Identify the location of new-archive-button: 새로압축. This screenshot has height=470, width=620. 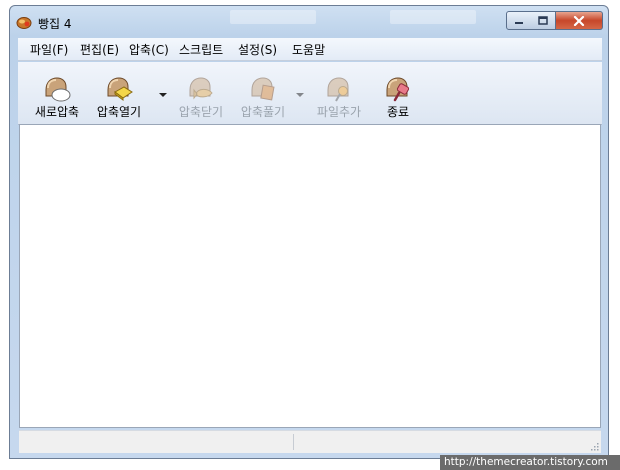
(57, 92).